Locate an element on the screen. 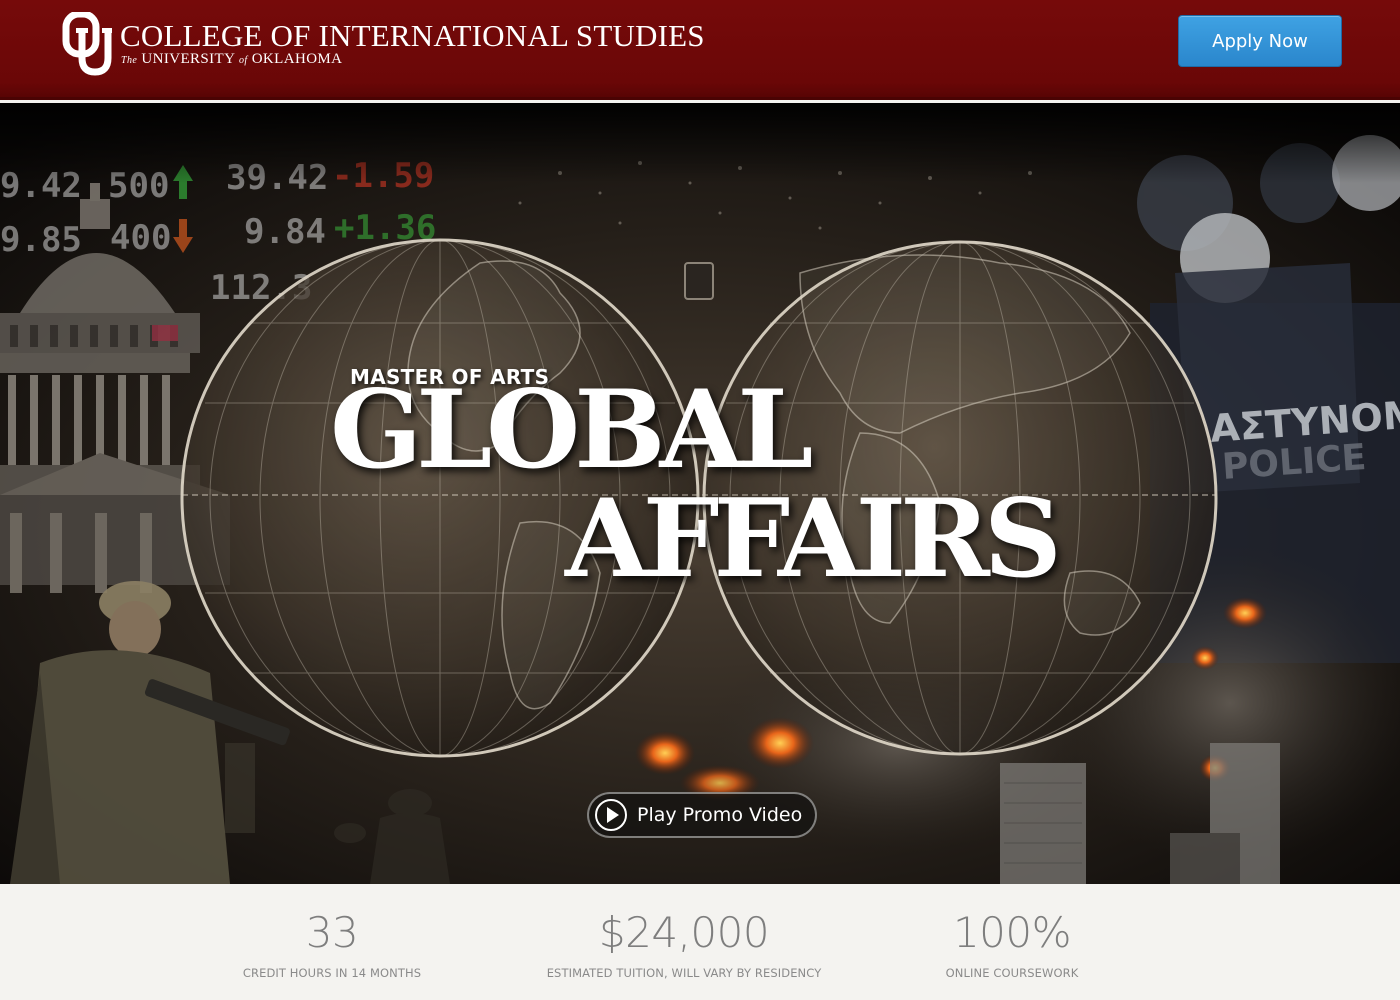  university-word: UNIVERSITY is located at coordinates (188, 59).